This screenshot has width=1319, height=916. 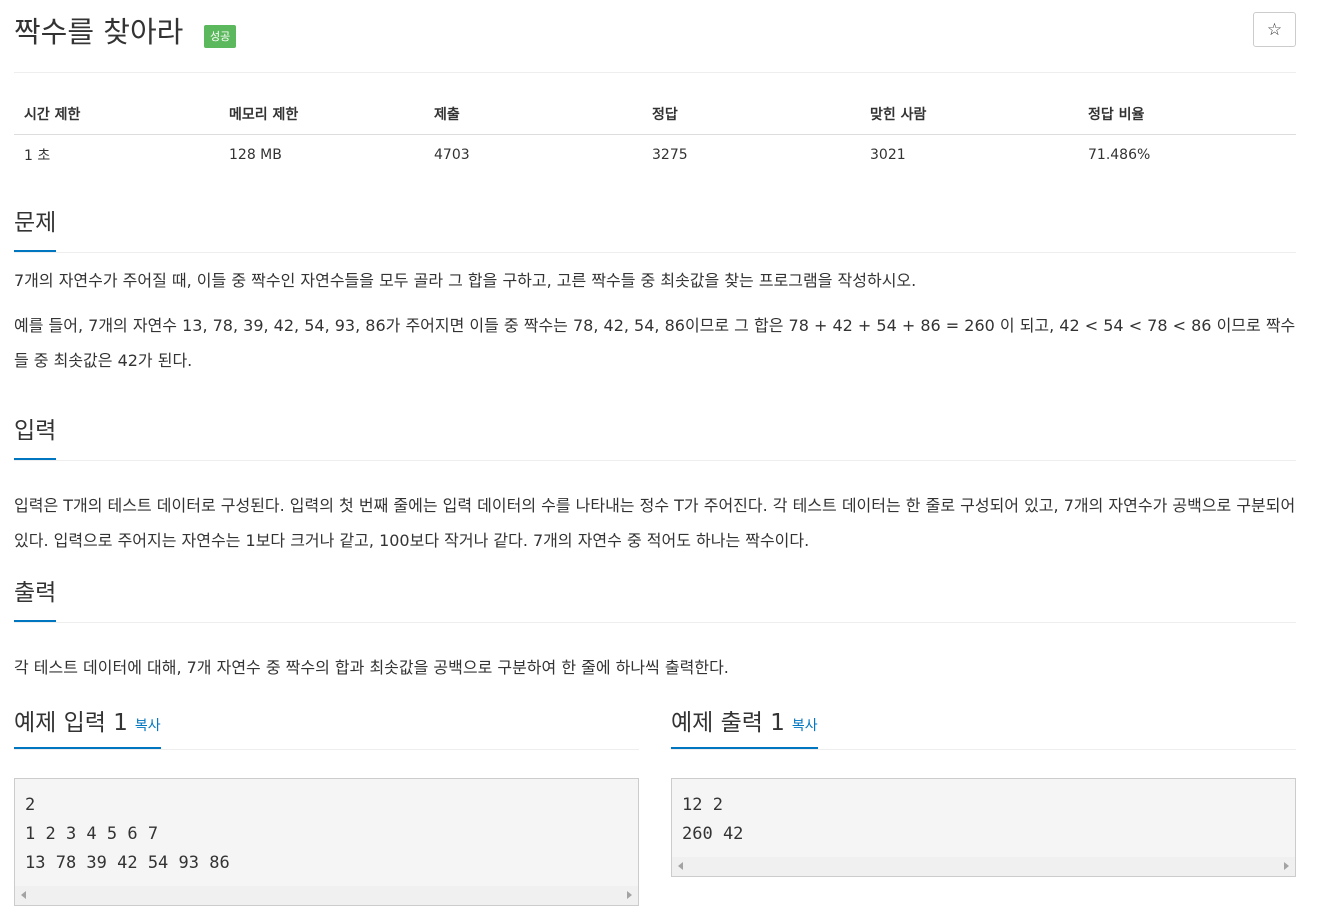 I want to click on section-headline: 입력, so click(x=655, y=438).